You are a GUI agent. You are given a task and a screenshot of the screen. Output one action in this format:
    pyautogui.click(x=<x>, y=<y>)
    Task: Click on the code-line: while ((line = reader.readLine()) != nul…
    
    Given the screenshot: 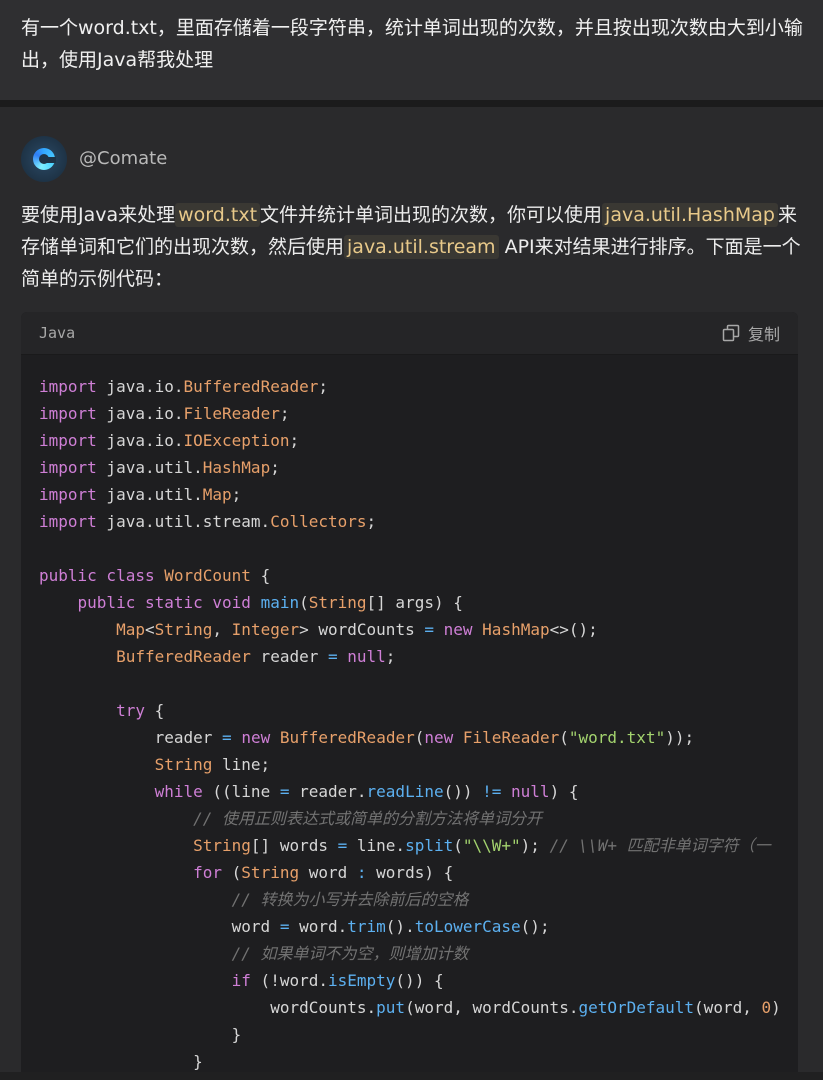 What is the action you would take?
    pyautogui.click(x=418, y=791)
    